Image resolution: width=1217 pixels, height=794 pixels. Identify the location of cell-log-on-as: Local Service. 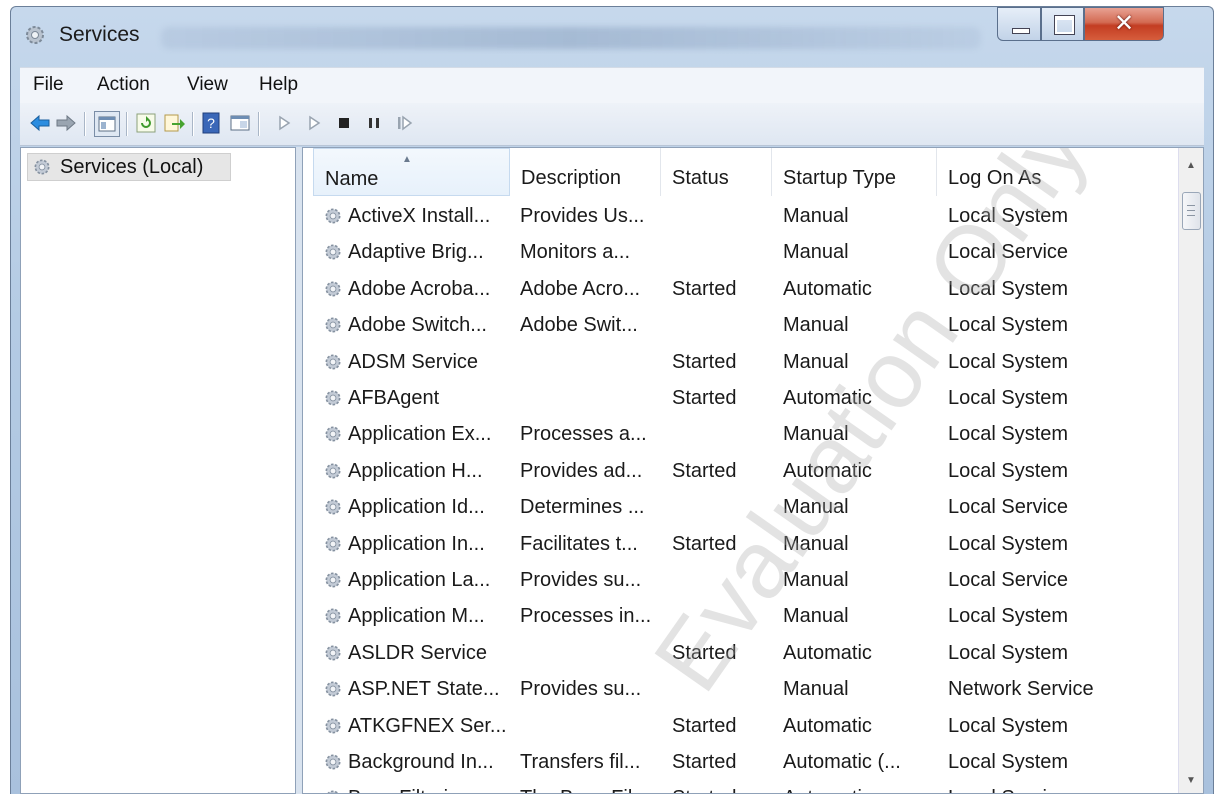
(1062, 790).